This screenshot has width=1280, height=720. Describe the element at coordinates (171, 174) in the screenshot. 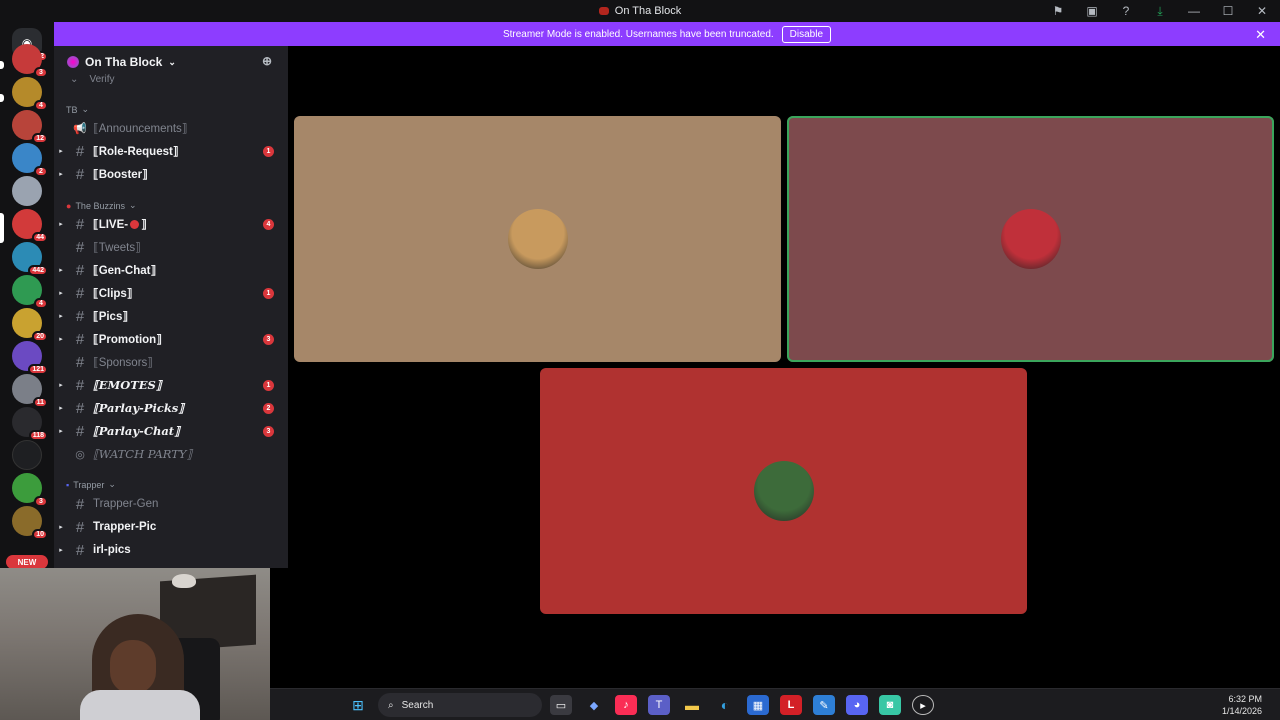

I see `channel-item: ▸ # ⟦Booster⟧` at that location.